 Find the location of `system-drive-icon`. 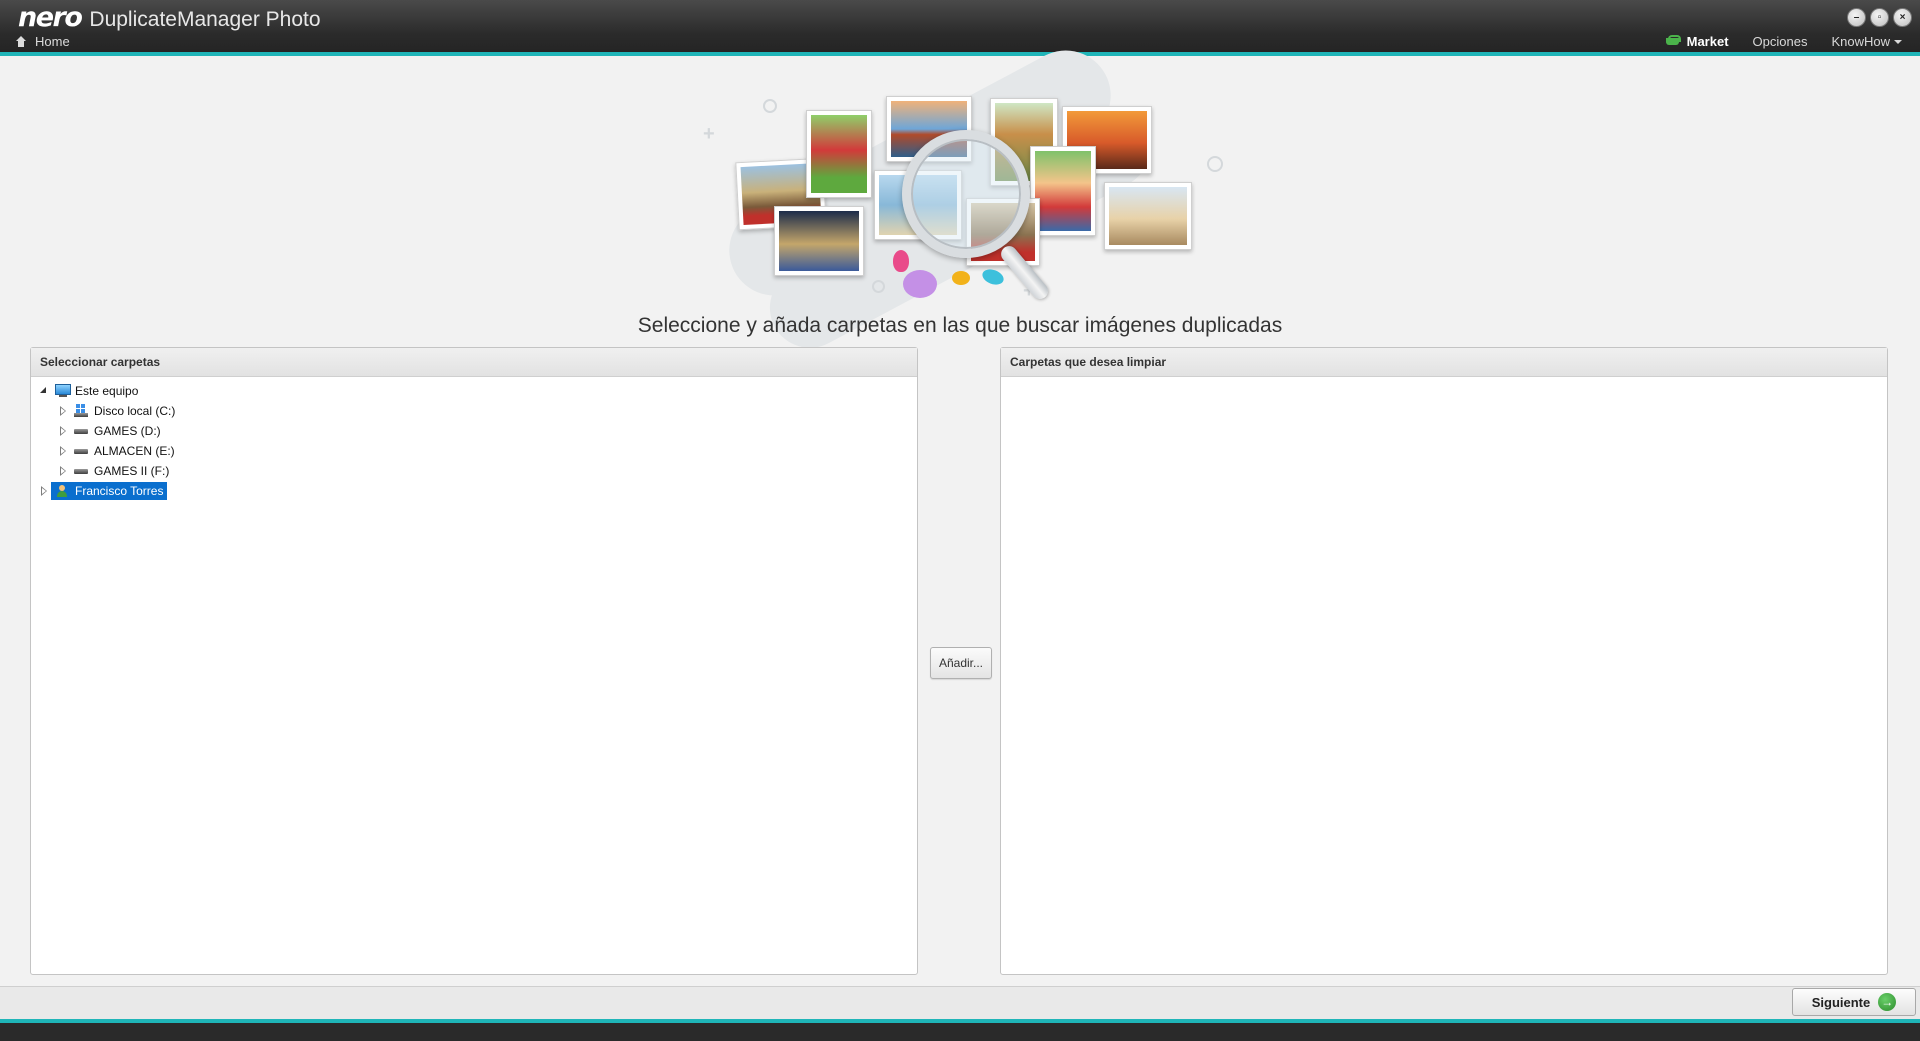

system-drive-icon is located at coordinates (82, 411).